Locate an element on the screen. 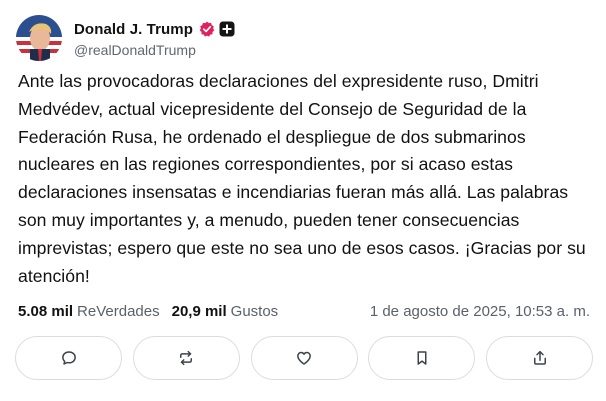 The image size is (606, 401). retruth-button is located at coordinates (186, 358).